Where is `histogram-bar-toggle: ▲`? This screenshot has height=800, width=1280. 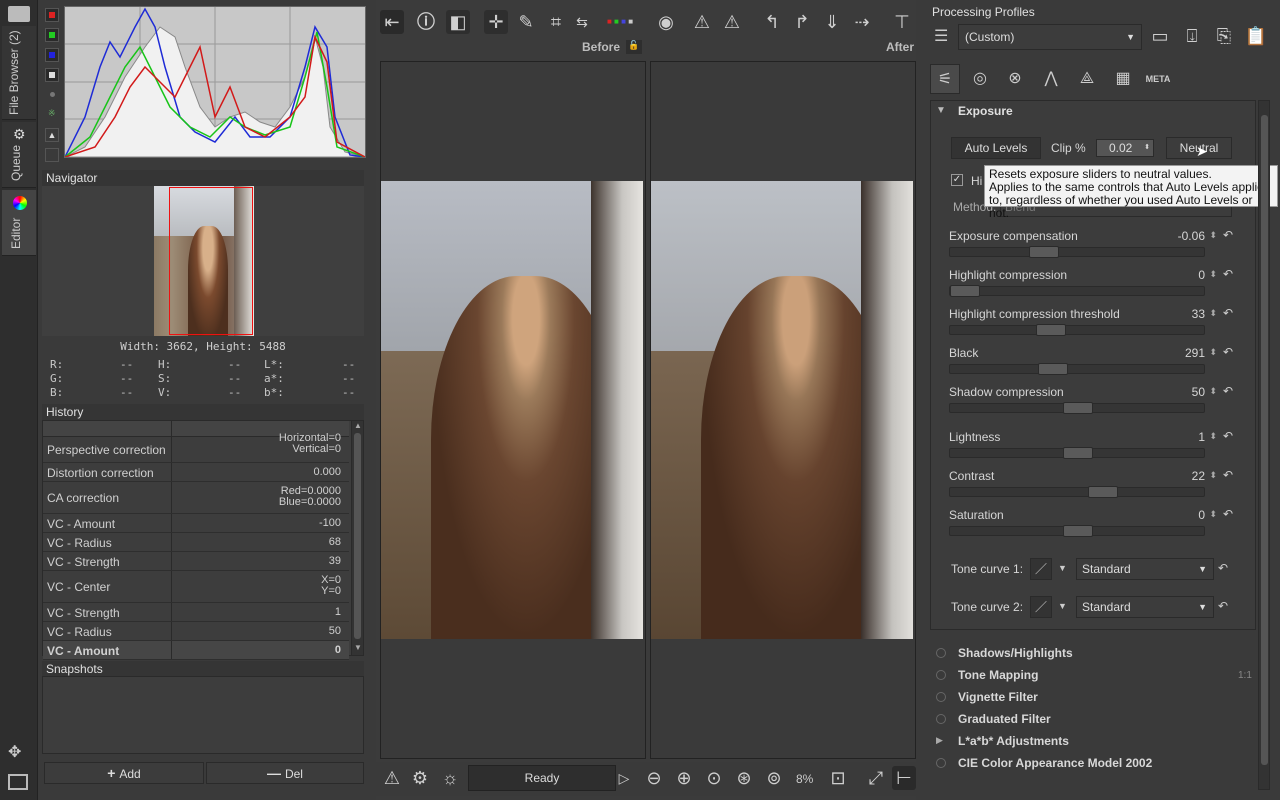 histogram-bar-toggle: ▲ is located at coordinates (52, 135).